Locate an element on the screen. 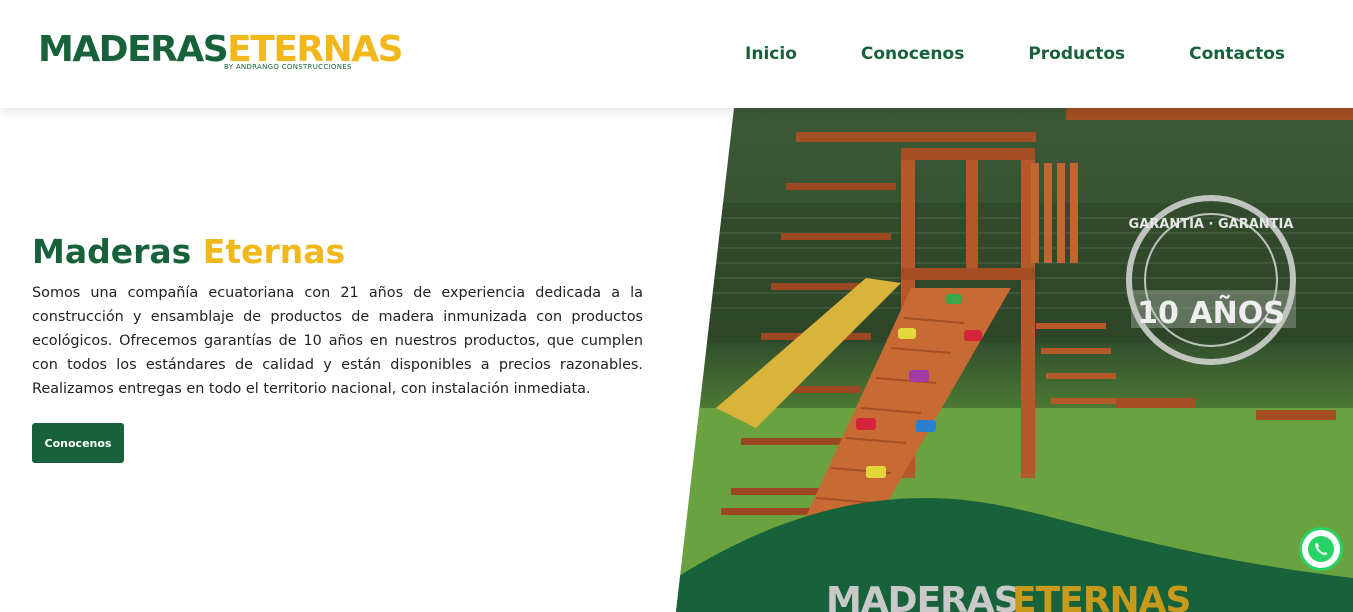  hero-image-logo-part-1: MADERAS is located at coordinates (922, 596).